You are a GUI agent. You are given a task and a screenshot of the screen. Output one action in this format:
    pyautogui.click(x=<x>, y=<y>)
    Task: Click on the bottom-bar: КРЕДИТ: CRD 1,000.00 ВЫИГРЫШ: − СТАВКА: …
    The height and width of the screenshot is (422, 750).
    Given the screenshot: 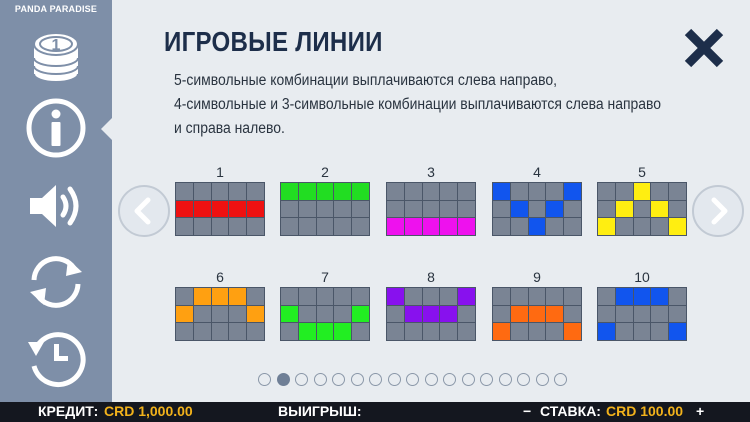 What is the action you would take?
    pyautogui.click(x=375, y=412)
    